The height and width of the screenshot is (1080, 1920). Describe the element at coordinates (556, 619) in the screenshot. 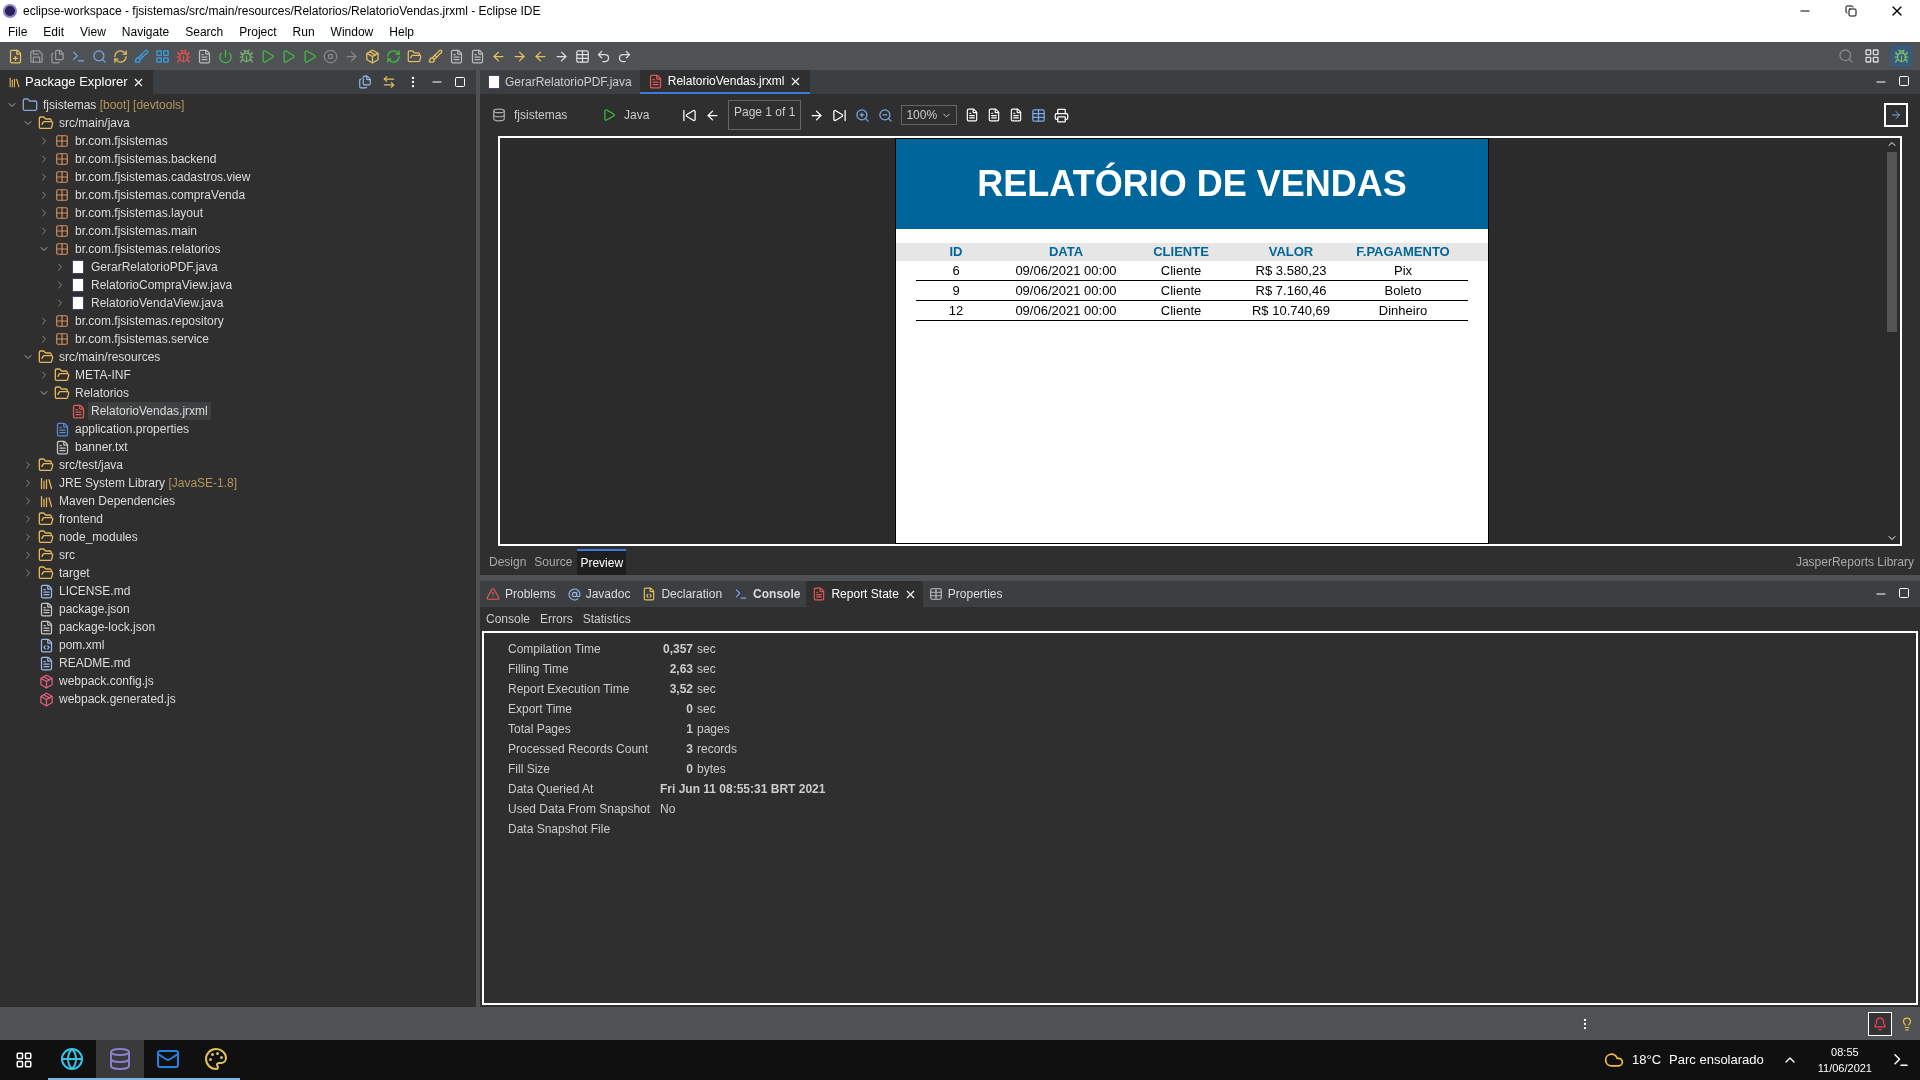

I see `sub-tab: Errors` at that location.